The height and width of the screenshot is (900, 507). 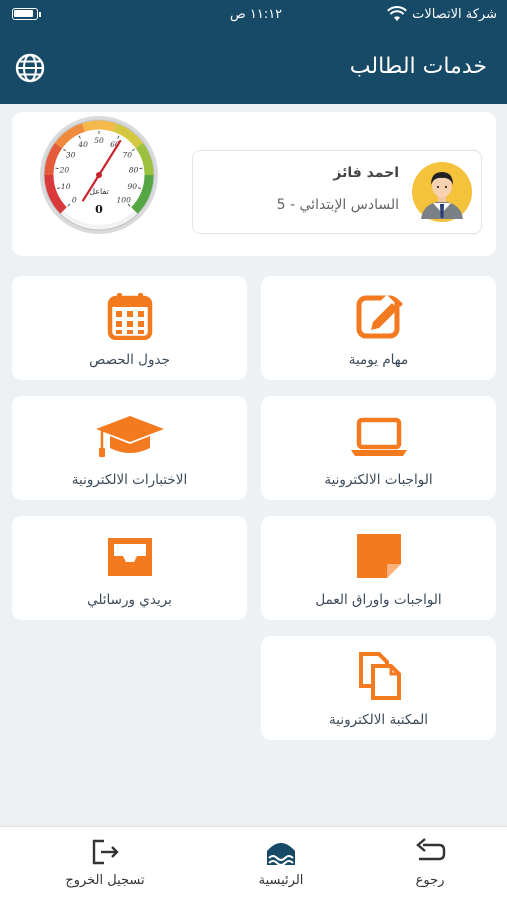 What do you see at coordinates (133, 186) in the screenshot?
I see `gauge-tick-label: 90` at bounding box center [133, 186].